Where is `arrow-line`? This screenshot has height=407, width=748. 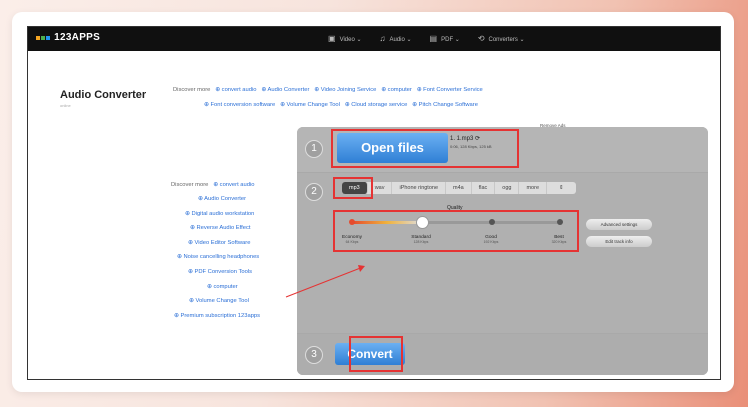
arrow-line is located at coordinates (324, 282).